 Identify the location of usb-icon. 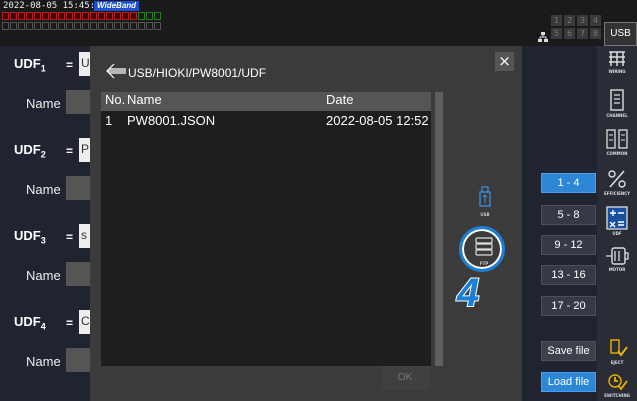
(485, 196).